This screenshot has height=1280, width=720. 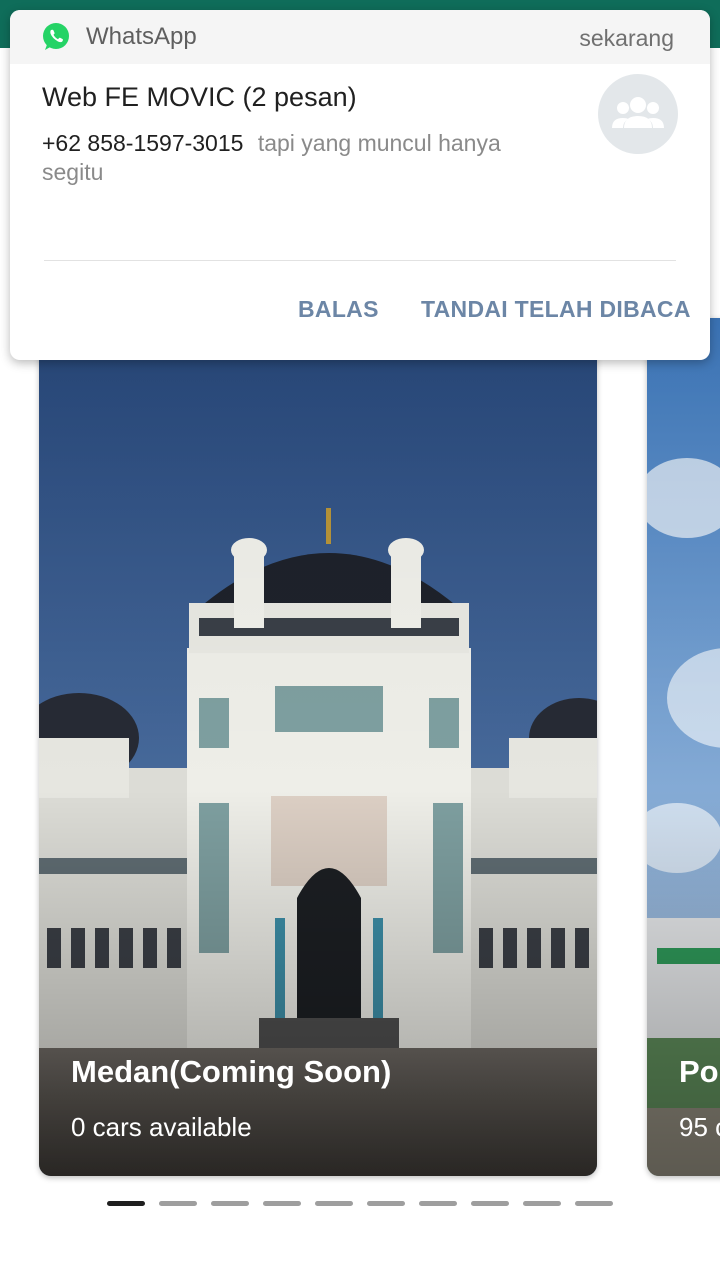 I want to click on message-sender: +62 858-1597-3015, so click(x=143, y=143).